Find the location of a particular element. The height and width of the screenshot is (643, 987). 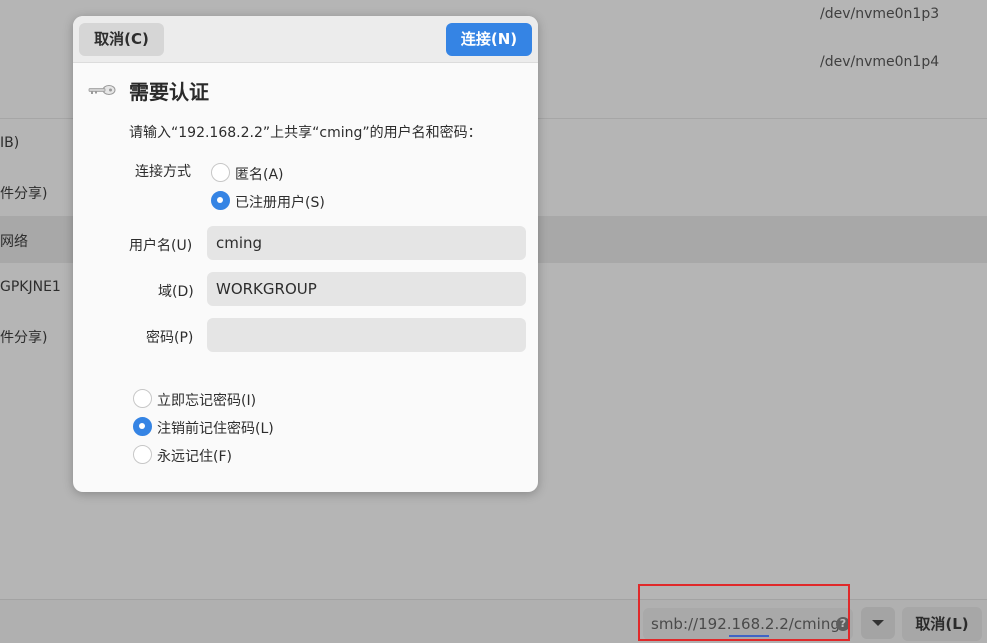

sidebar-item-host: GPKJNE1 is located at coordinates (30, 287).